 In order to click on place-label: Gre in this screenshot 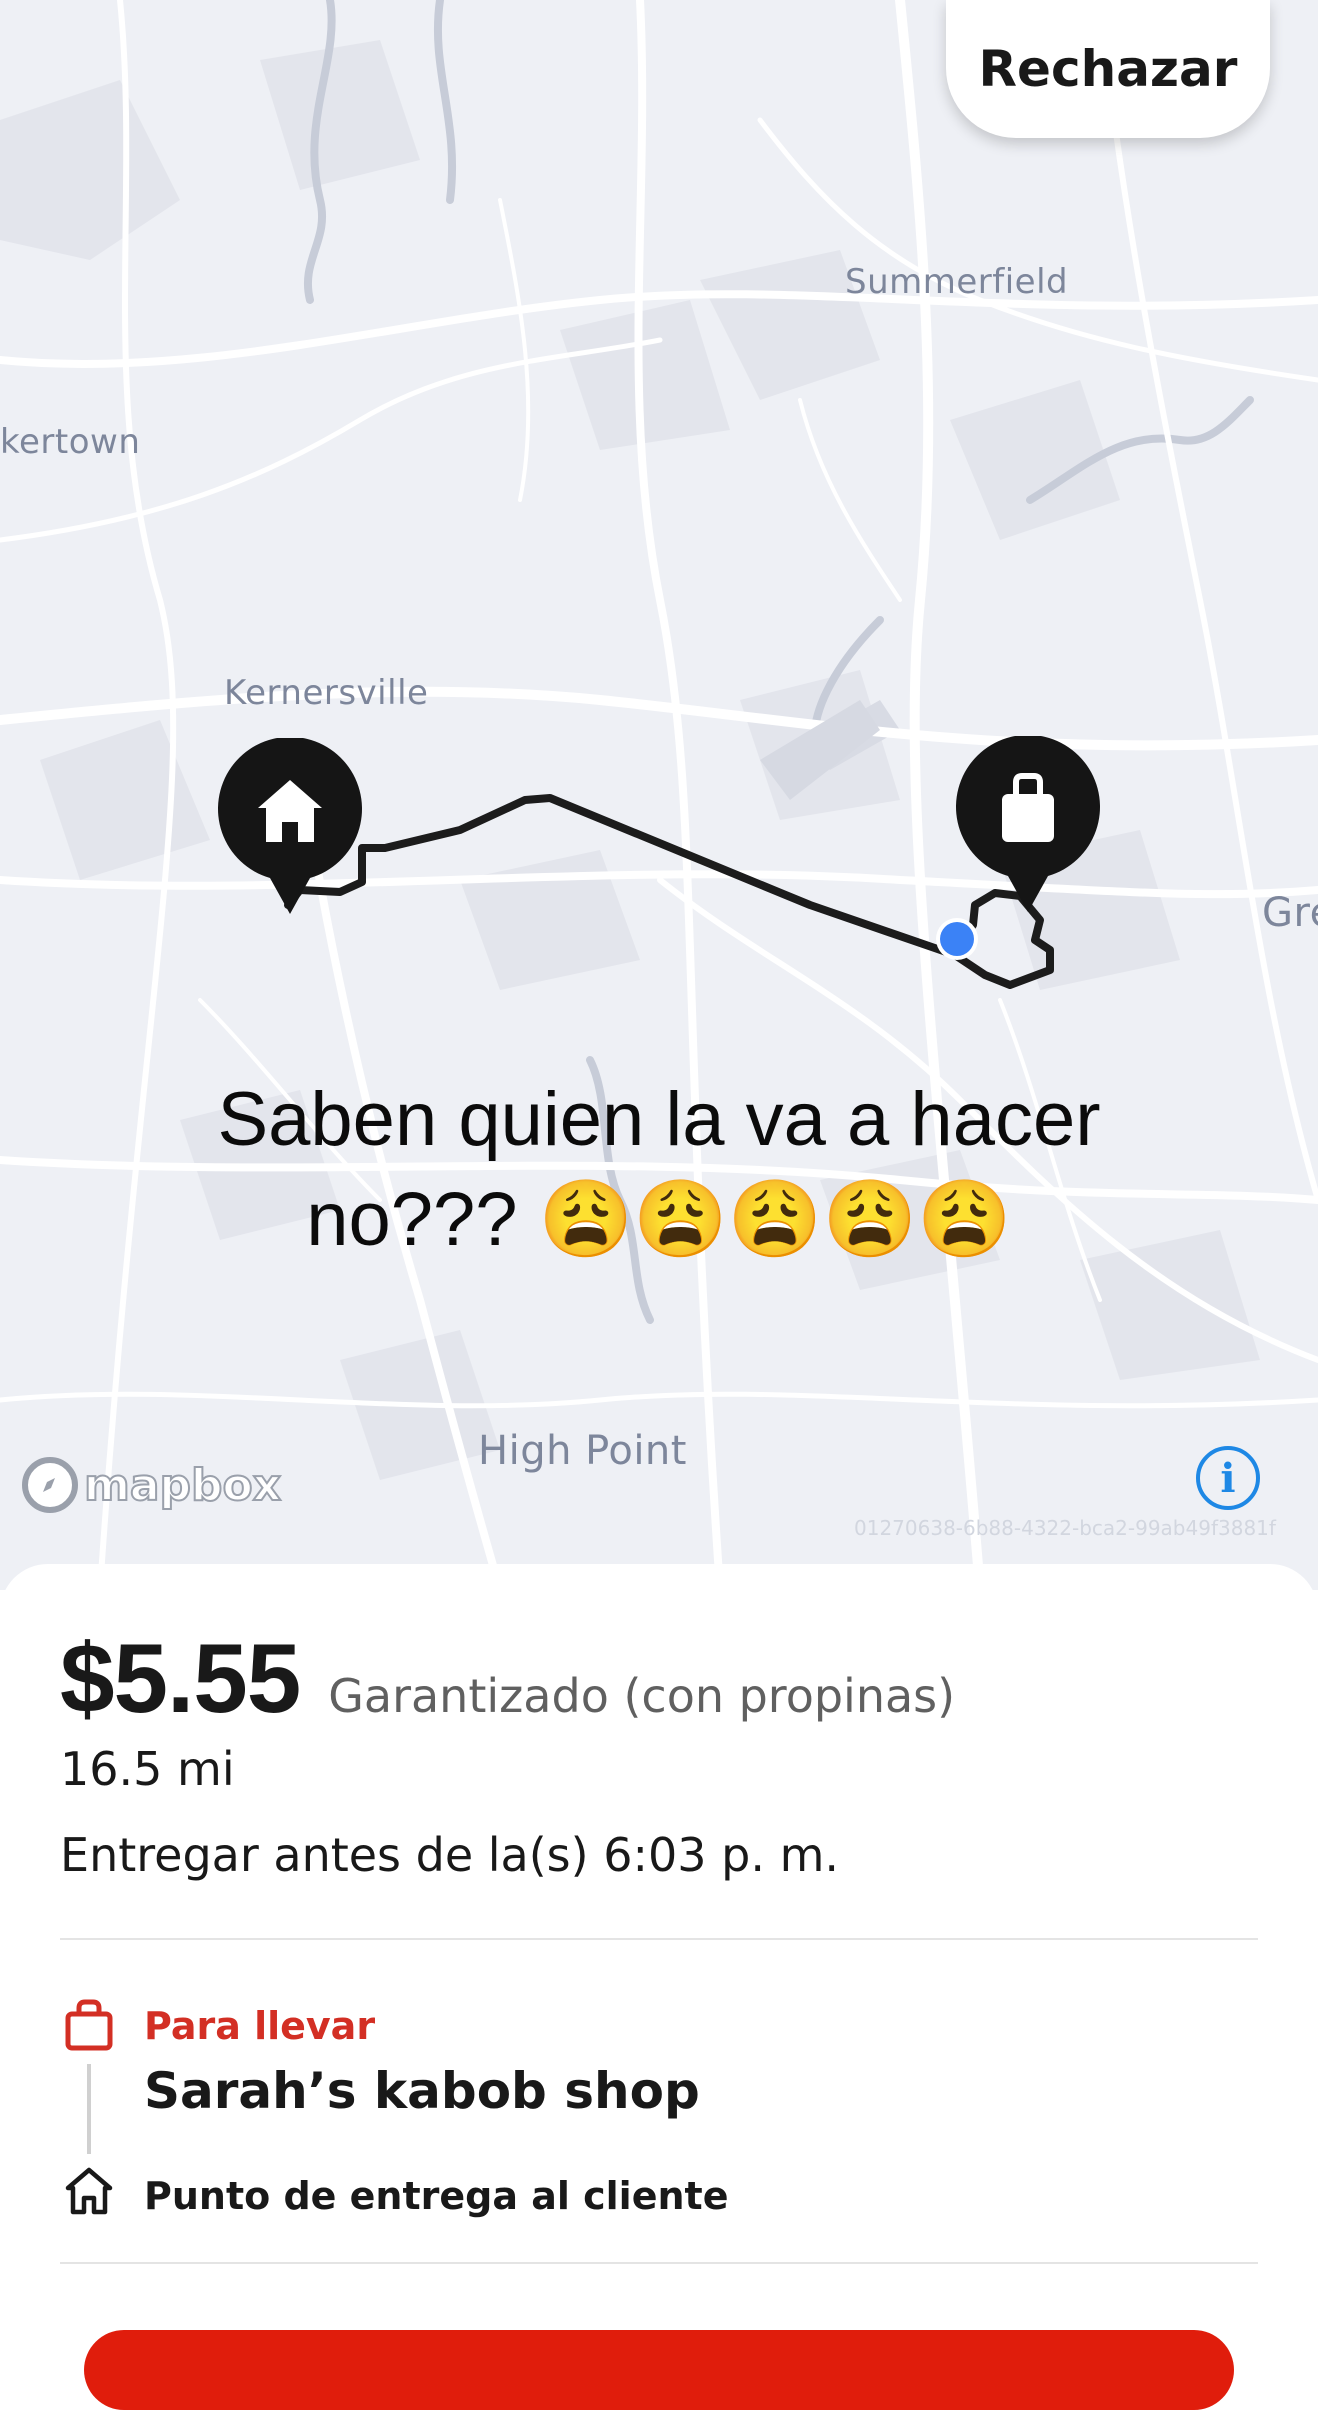, I will do `click(1290, 913)`.